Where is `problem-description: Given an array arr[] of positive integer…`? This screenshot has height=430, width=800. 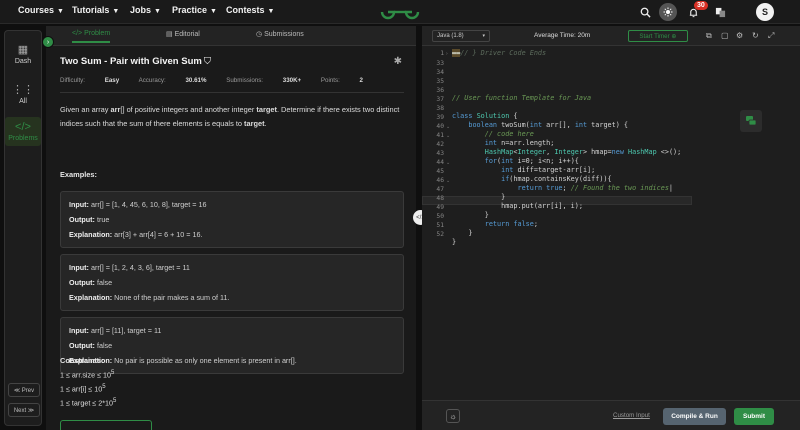
problem-description: Given an array arr[] of positive integer… is located at coordinates (230, 116).